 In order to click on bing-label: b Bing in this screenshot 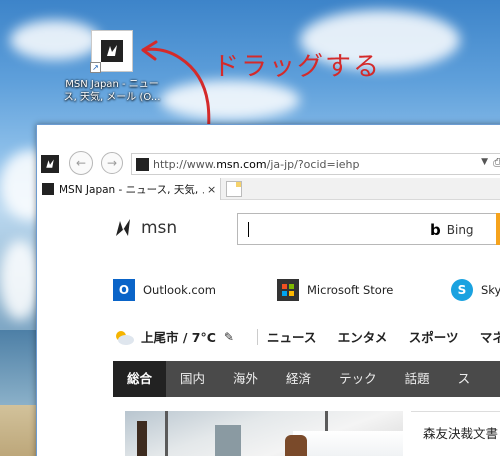, I will do `click(452, 230)`.